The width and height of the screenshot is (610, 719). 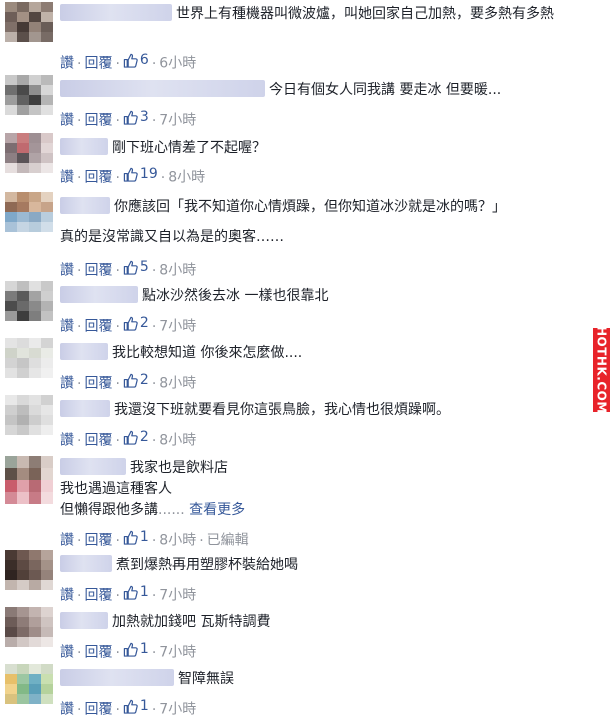 What do you see at coordinates (322, 622) in the screenshot?
I see `comment-body: 加熱就加錢吧 瓦斯特調費` at bounding box center [322, 622].